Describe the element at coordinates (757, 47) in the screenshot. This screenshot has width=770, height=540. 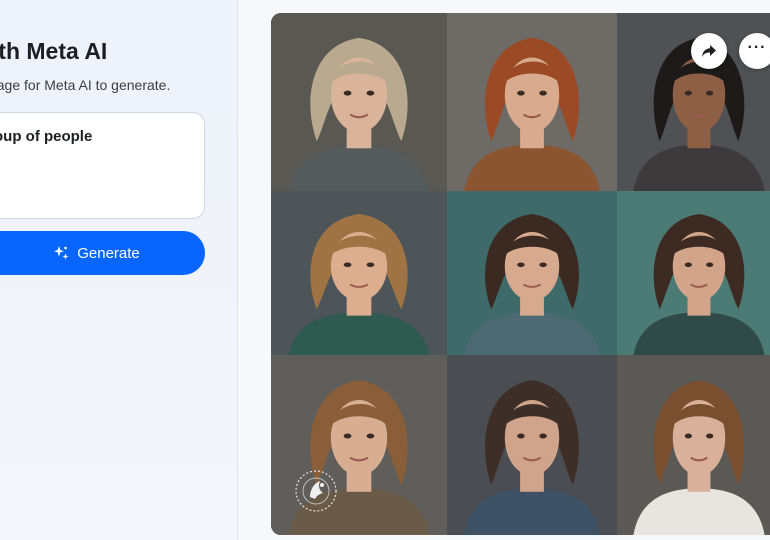
I see `more-horizontal-icon: ···` at that location.